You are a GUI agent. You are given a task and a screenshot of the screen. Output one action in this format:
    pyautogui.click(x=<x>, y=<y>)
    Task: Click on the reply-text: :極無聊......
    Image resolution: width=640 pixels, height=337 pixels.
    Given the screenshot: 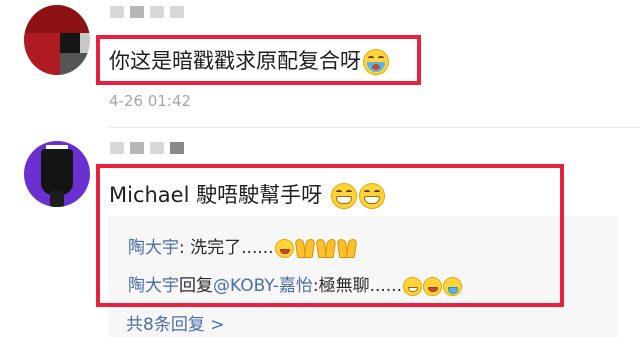 What is the action you would take?
    pyautogui.click(x=357, y=286)
    